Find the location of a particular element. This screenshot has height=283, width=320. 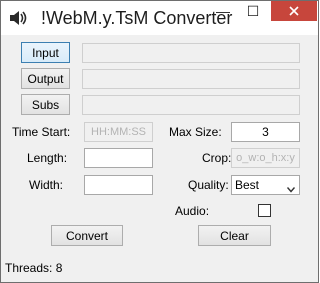

window-title: !WebM.y.TsM Converter is located at coordinates (137, 18).